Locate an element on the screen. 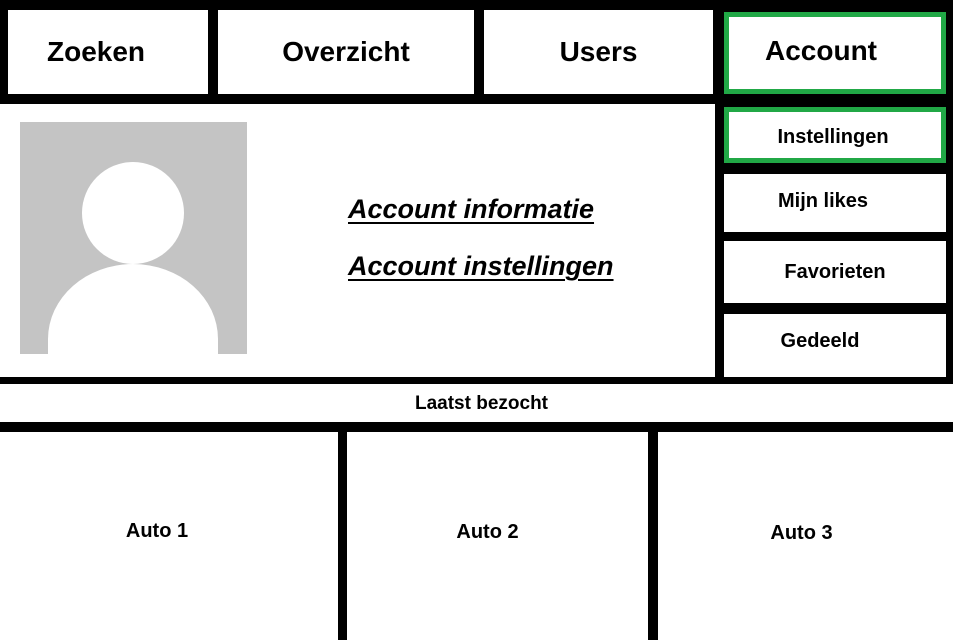  side-item-mijn-likes: Mijn likes is located at coordinates (835, 203).